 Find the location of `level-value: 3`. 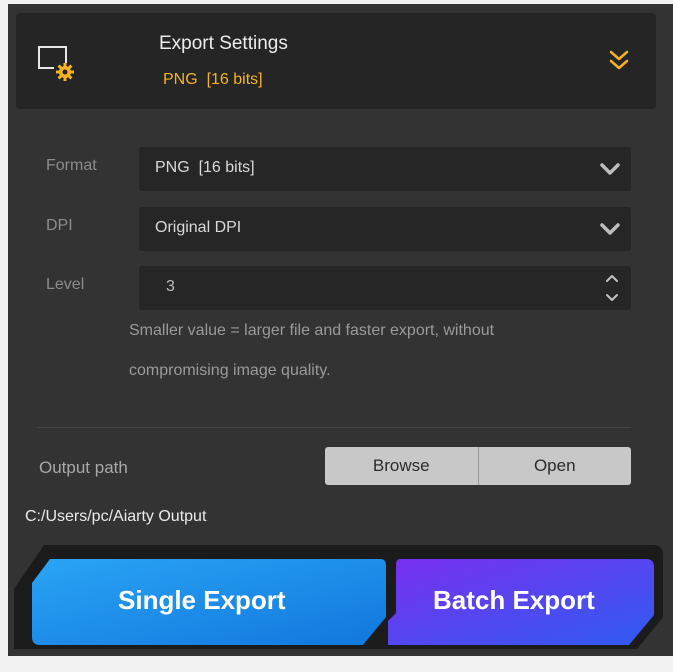

level-value: 3 is located at coordinates (170, 286).